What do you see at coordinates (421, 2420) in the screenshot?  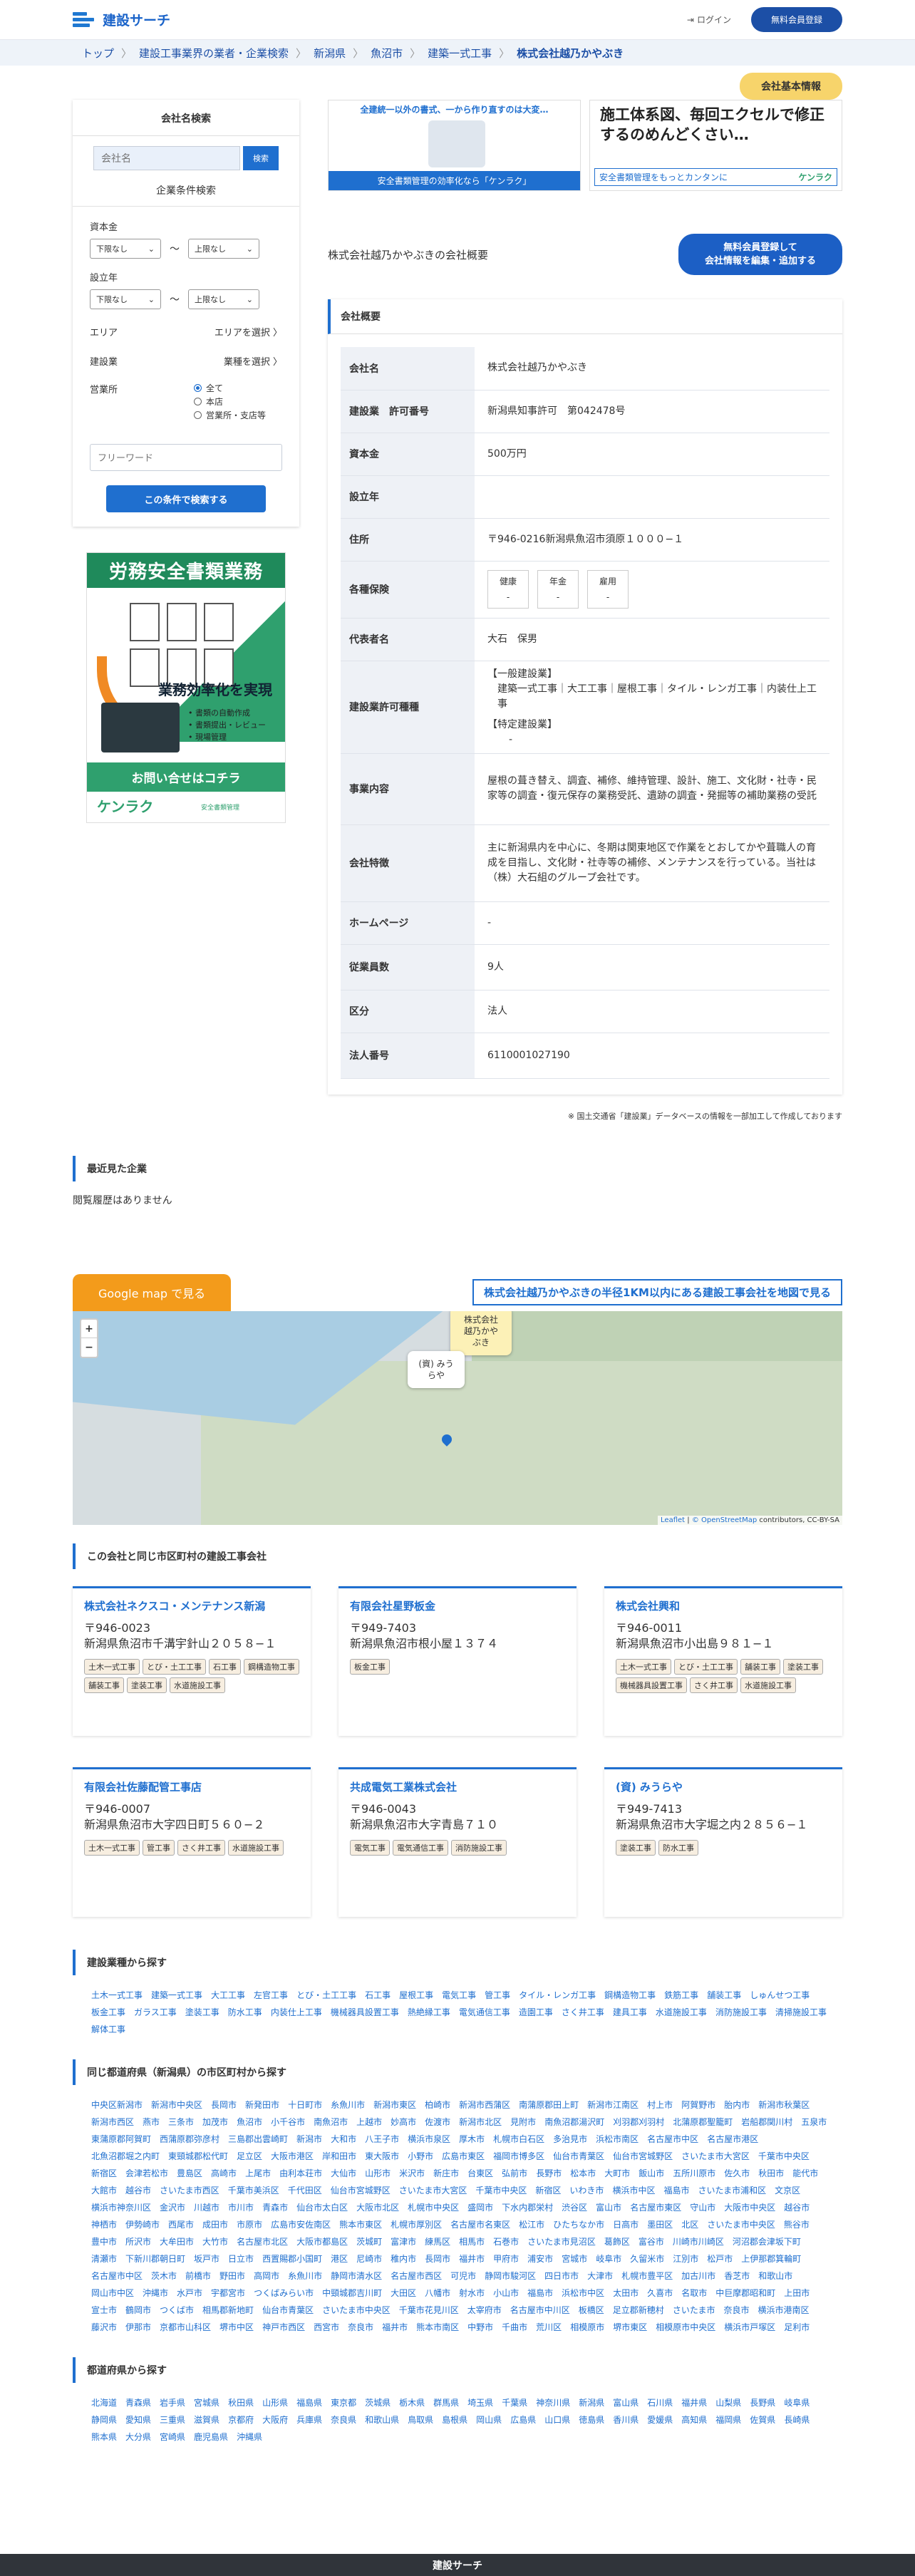 I see `prefecture-link: 鳥取県` at bounding box center [421, 2420].